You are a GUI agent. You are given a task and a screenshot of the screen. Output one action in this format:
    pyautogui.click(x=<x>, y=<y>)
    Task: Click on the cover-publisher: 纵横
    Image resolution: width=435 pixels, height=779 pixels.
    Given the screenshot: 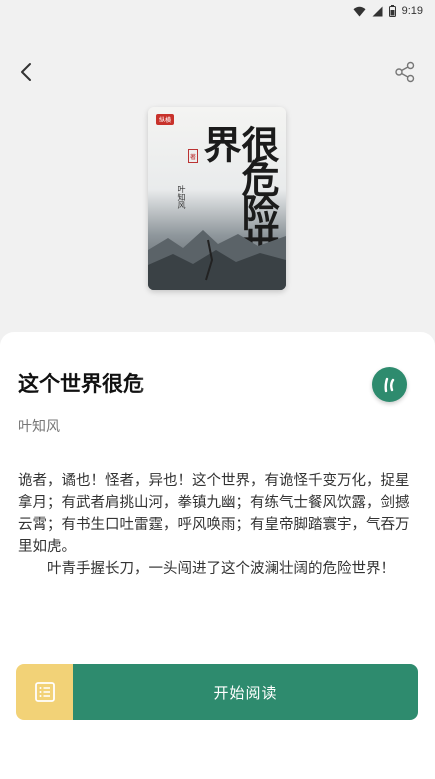 What is the action you would take?
    pyautogui.click(x=165, y=119)
    